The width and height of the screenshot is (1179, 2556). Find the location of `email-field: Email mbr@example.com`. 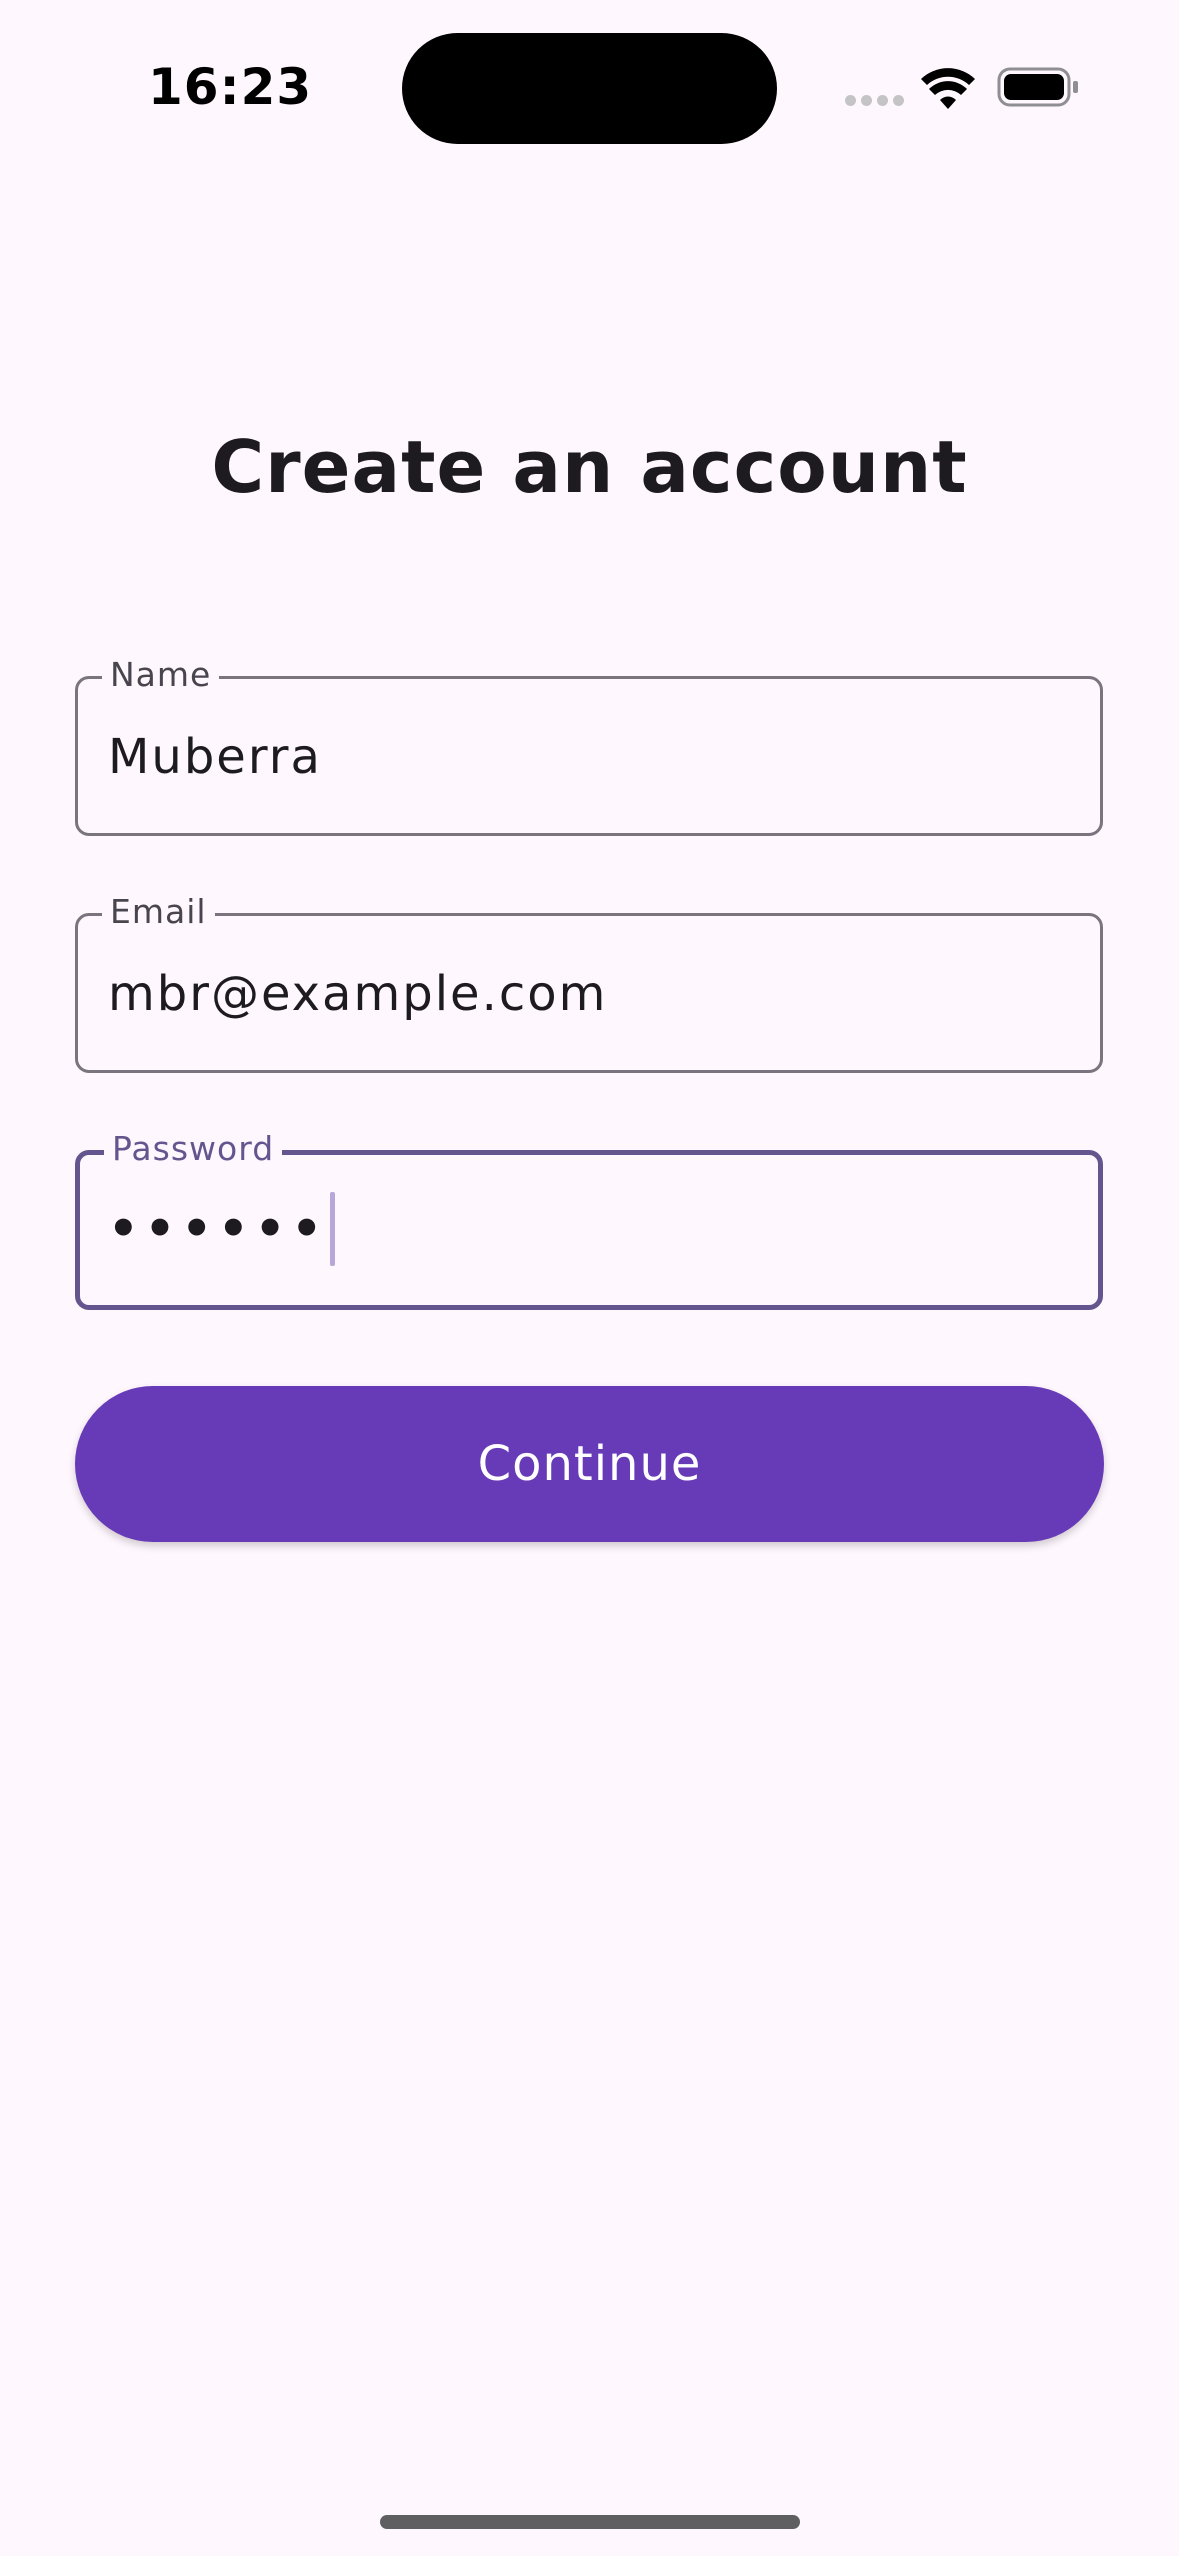

email-field: Email mbr@example.com is located at coordinates (589, 981).